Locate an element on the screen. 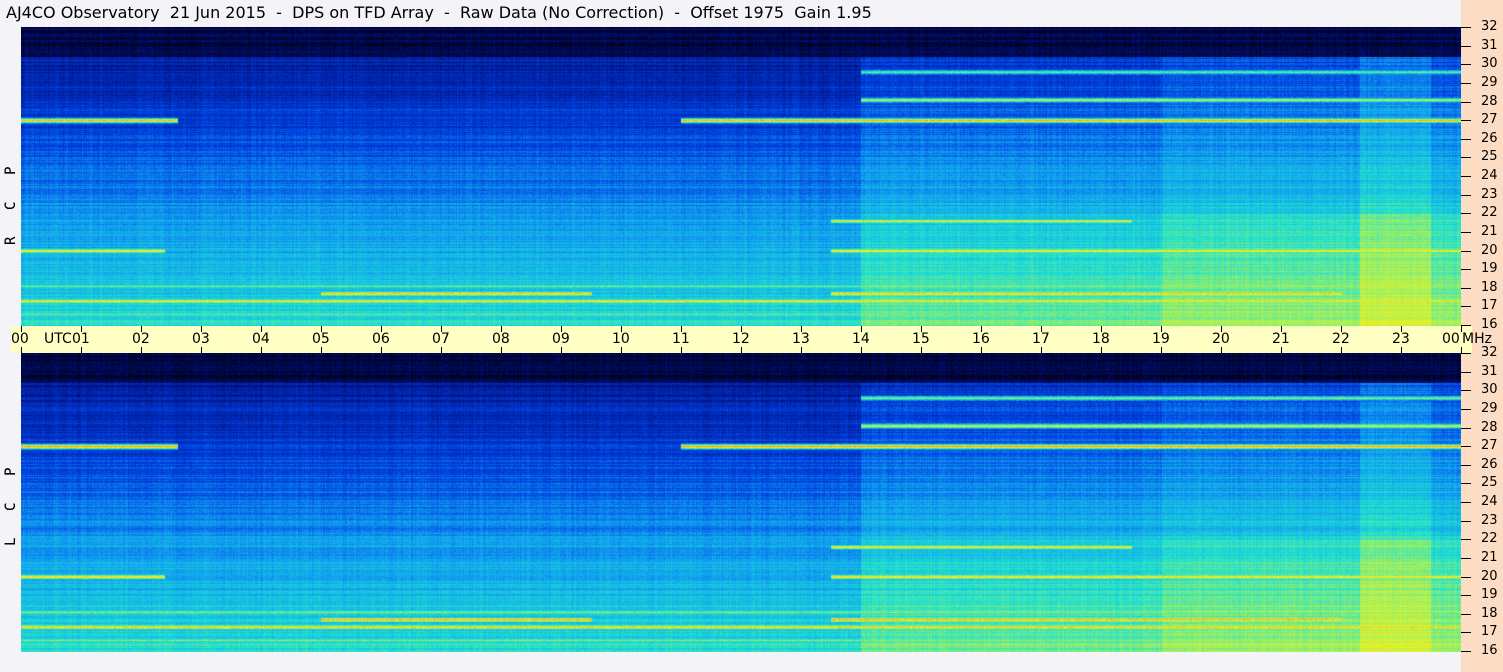  rcp-letter: R is located at coordinates (11, 240).